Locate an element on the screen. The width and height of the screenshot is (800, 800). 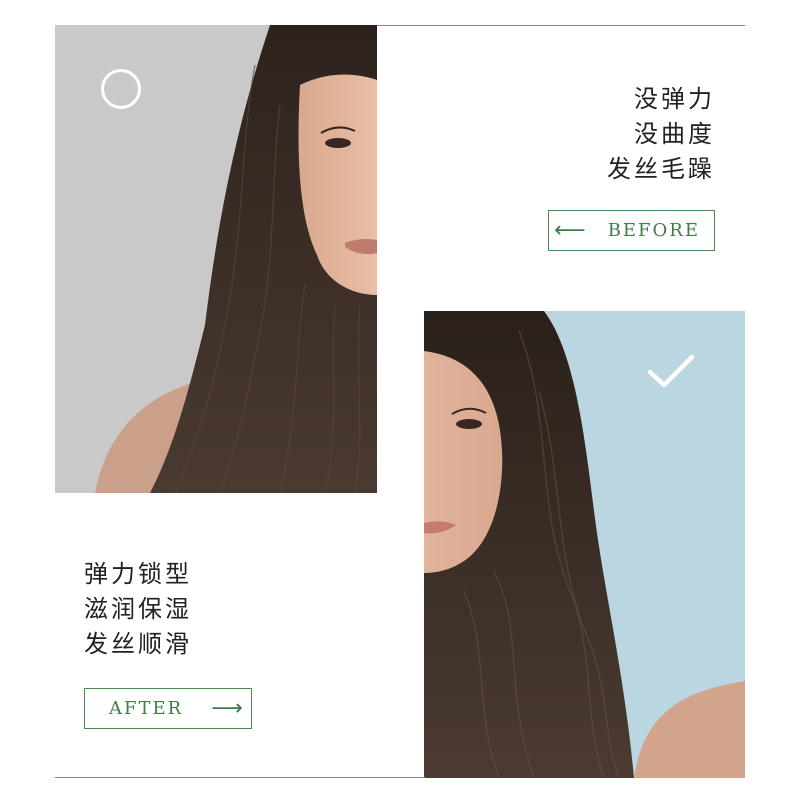
after-line-2: 滋润保湿 is located at coordinates (138, 609).